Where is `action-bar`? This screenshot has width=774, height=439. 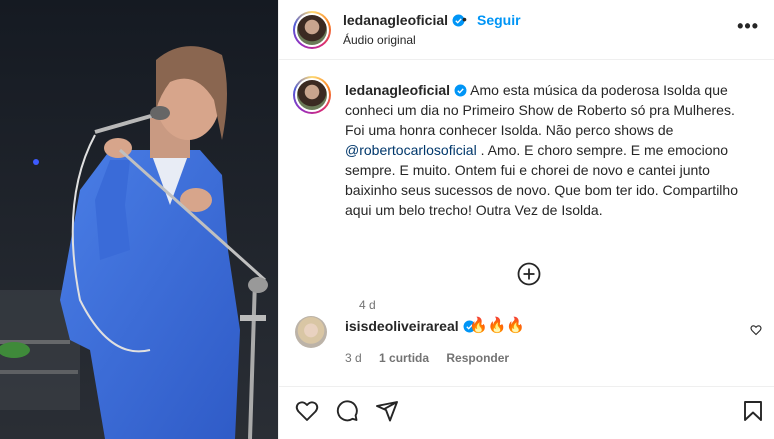
action-bar is located at coordinates (526, 412).